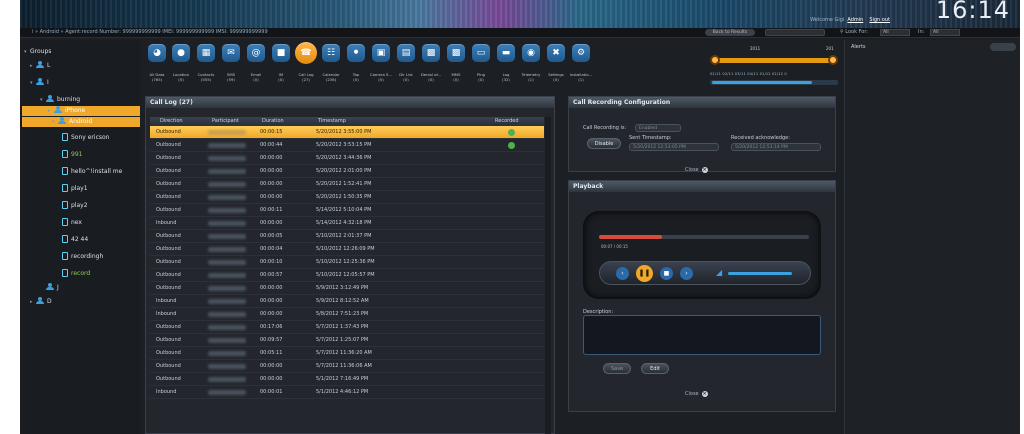  I want to click on previous-icon: ‹, so click(622, 273).